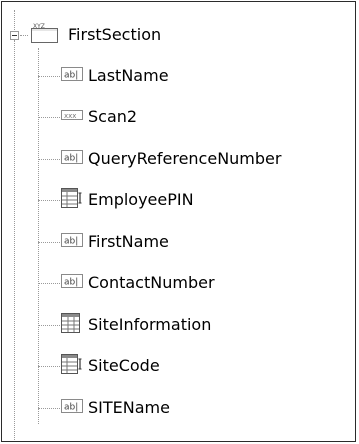 The image size is (359, 444). Describe the element at coordinates (113, 116) in the screenshot. I see `tree-node-label: Scan2` at that location.